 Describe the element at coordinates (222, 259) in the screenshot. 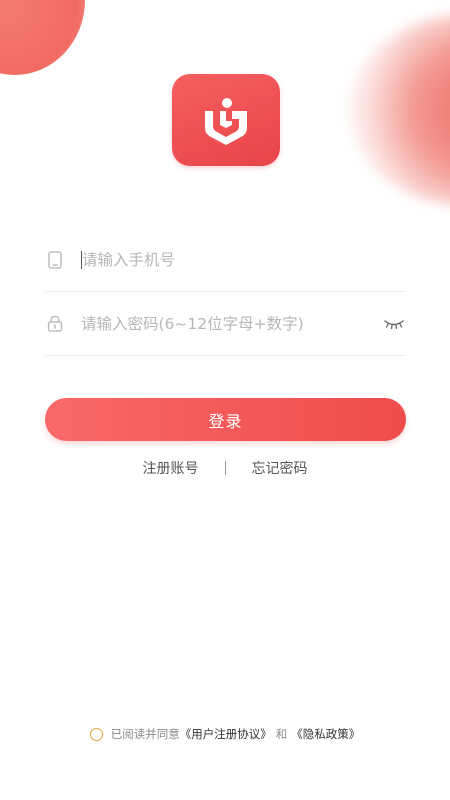

I see `phone-input` at that location.